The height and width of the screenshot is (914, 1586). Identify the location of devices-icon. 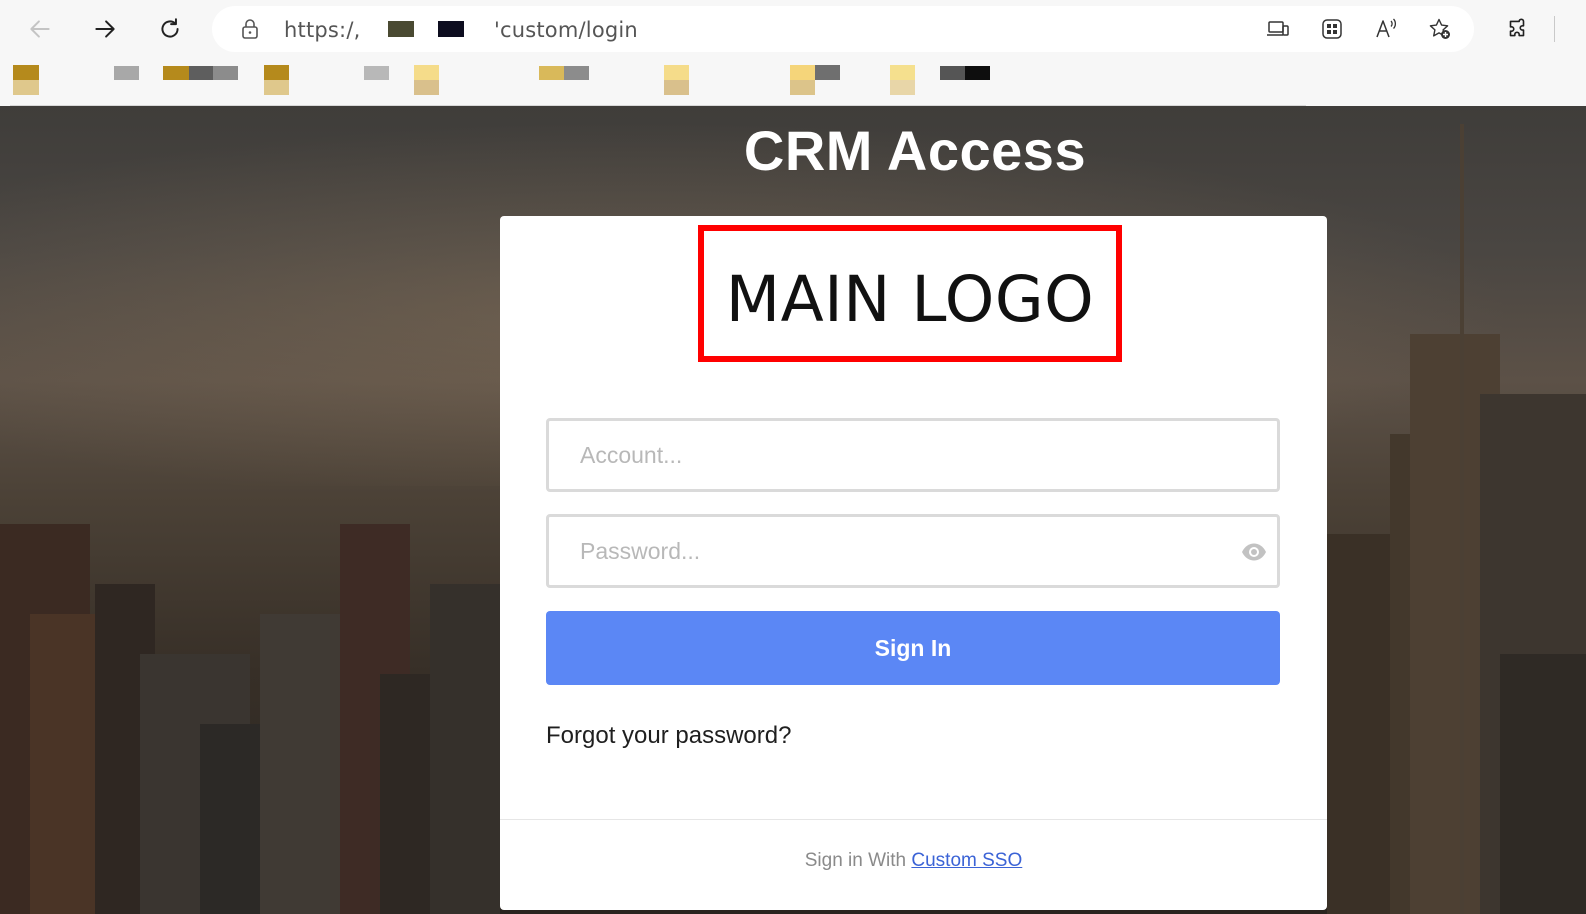
(1278, 28).